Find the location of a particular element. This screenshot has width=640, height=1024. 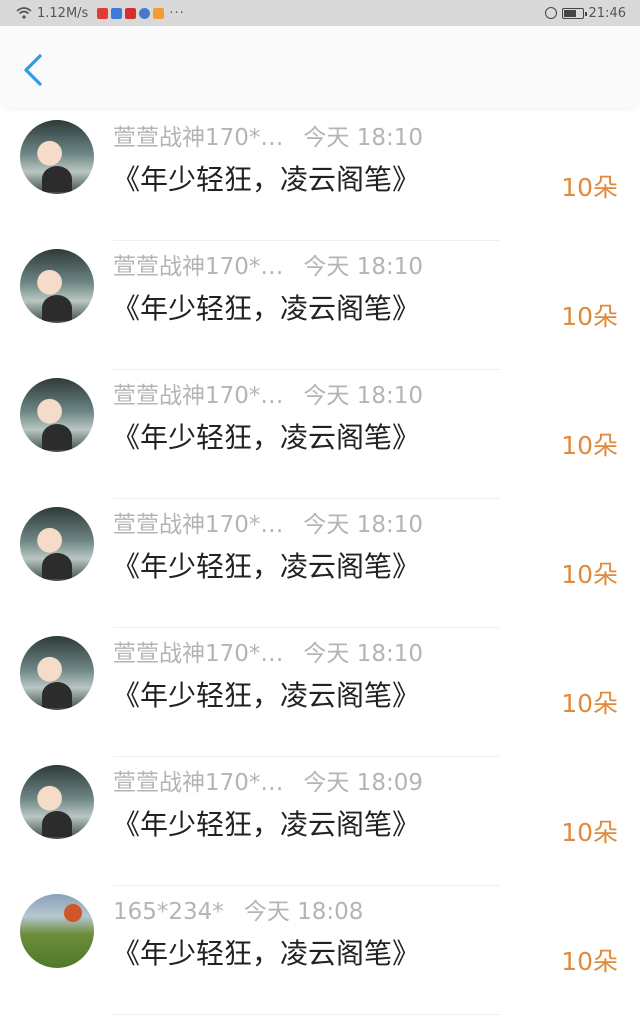

divider is located at coordinates (306, 1014).